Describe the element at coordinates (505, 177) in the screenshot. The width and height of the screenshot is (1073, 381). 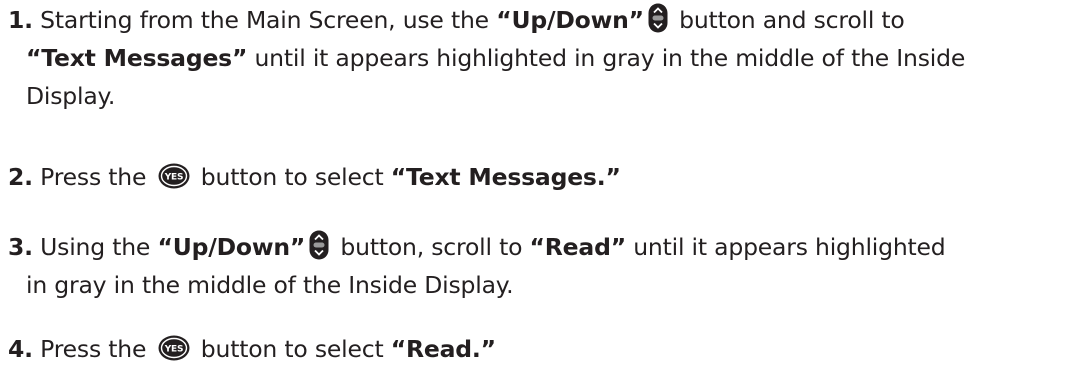
I see `step-emphasis: “Text Messages.”` at that location.